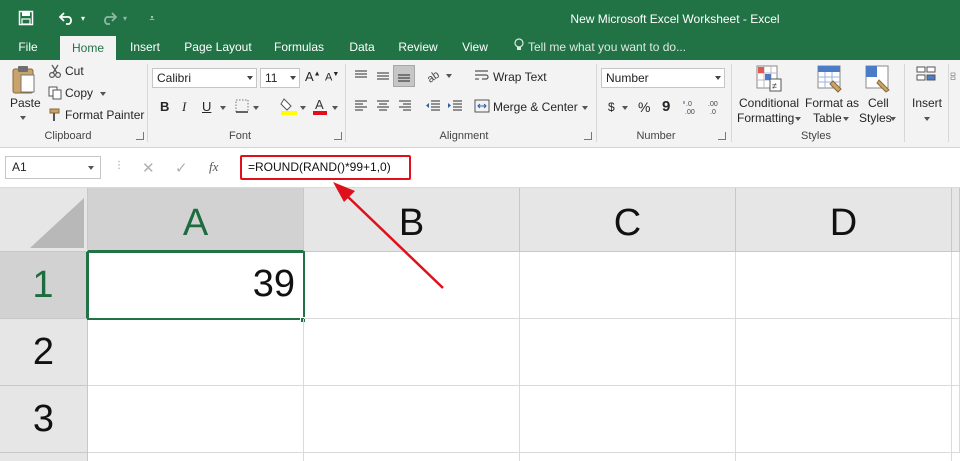 Image resolution: width=960 pixels, height=461 pixels. Describe the element at coordinates (455, 106) in the screenshot. I see `increase-indent-icon` at that location.